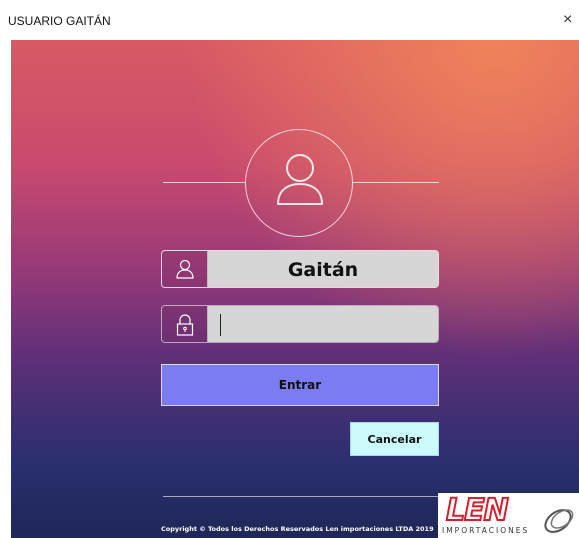  What do you see at coordinates (567, 20) in the screenshot?
I see `close-icon: ×` at bounding box center [567, 20].